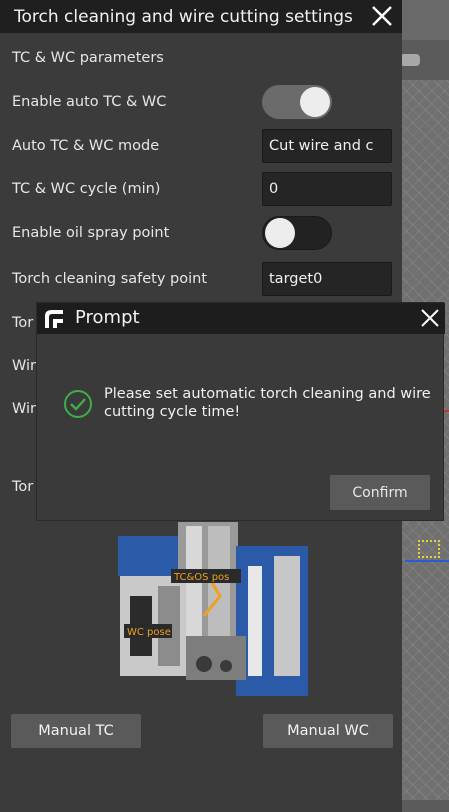 The image size is (449, 812). What do you see at coordinates (328, 731) in the screenshot?
I see `manual-wc-button: Manual WC` at bounding box center [328, 731].